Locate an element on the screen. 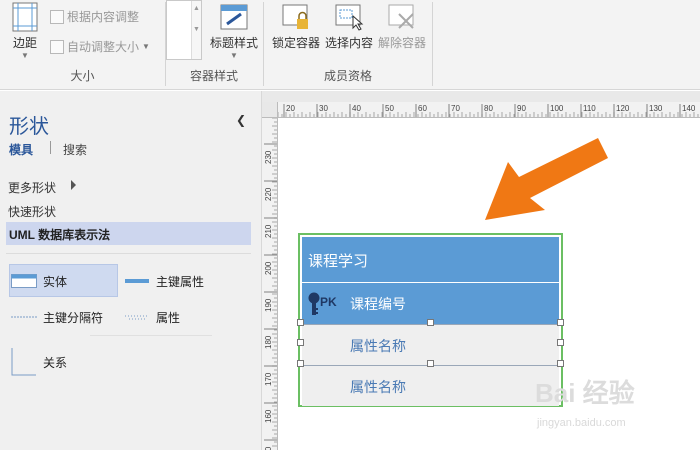  ruler-label: 120 is located at coordinates (623, 108).